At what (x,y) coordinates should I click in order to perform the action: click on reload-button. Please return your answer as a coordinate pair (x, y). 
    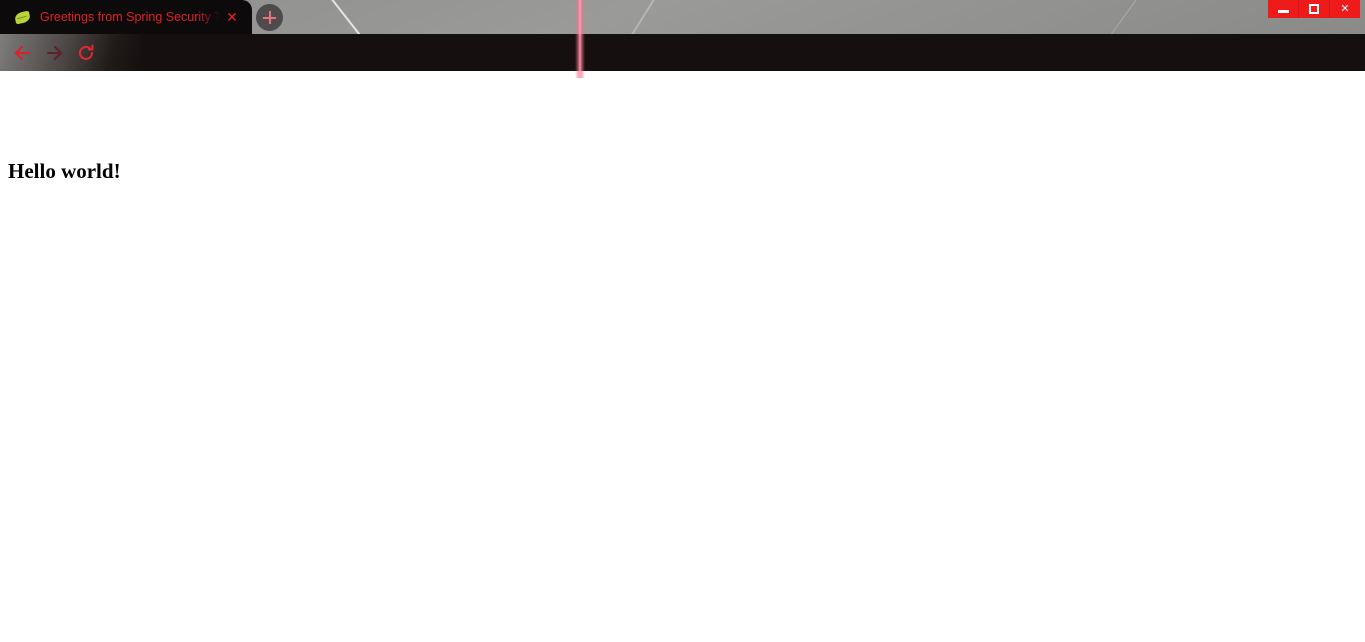
    Looking at the image, I should click on (86, 53).